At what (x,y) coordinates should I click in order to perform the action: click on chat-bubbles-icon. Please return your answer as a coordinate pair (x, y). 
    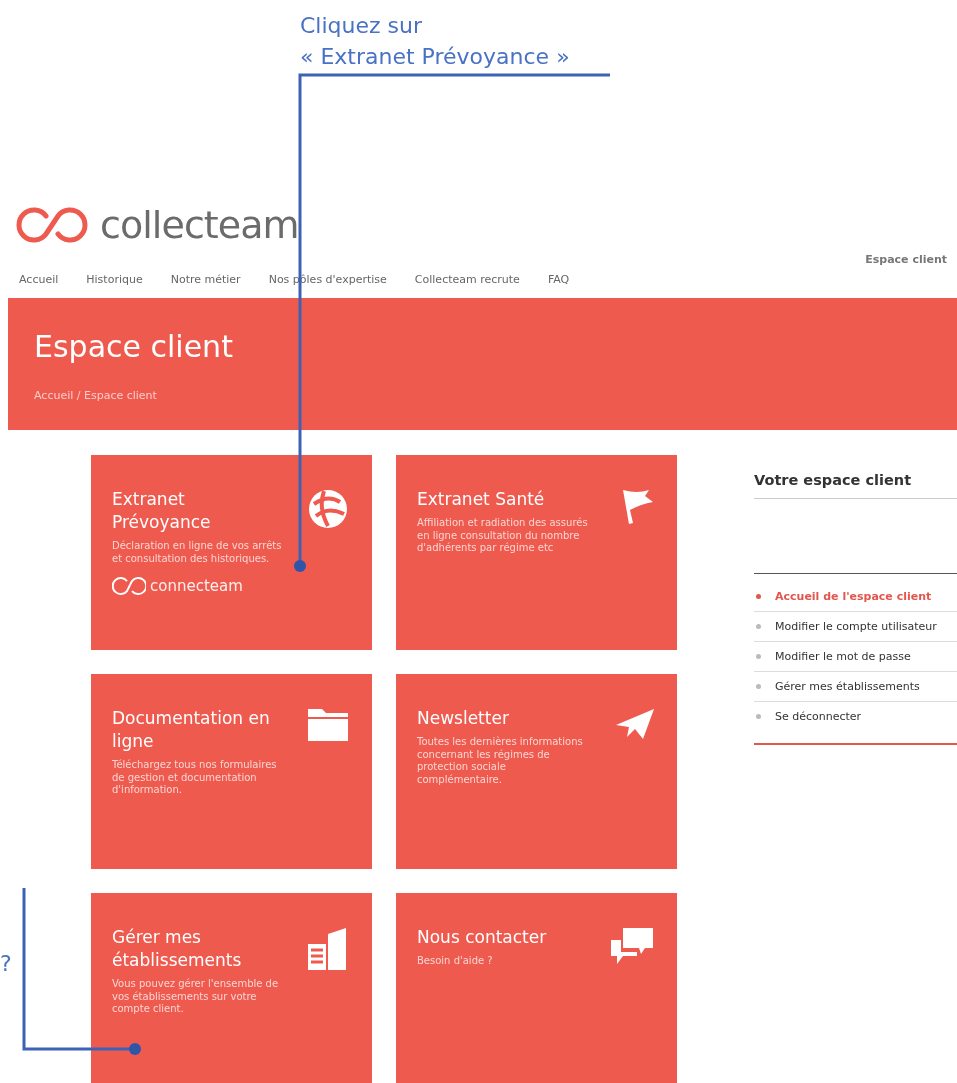
    Looking at the image, I should click on (632, 946).